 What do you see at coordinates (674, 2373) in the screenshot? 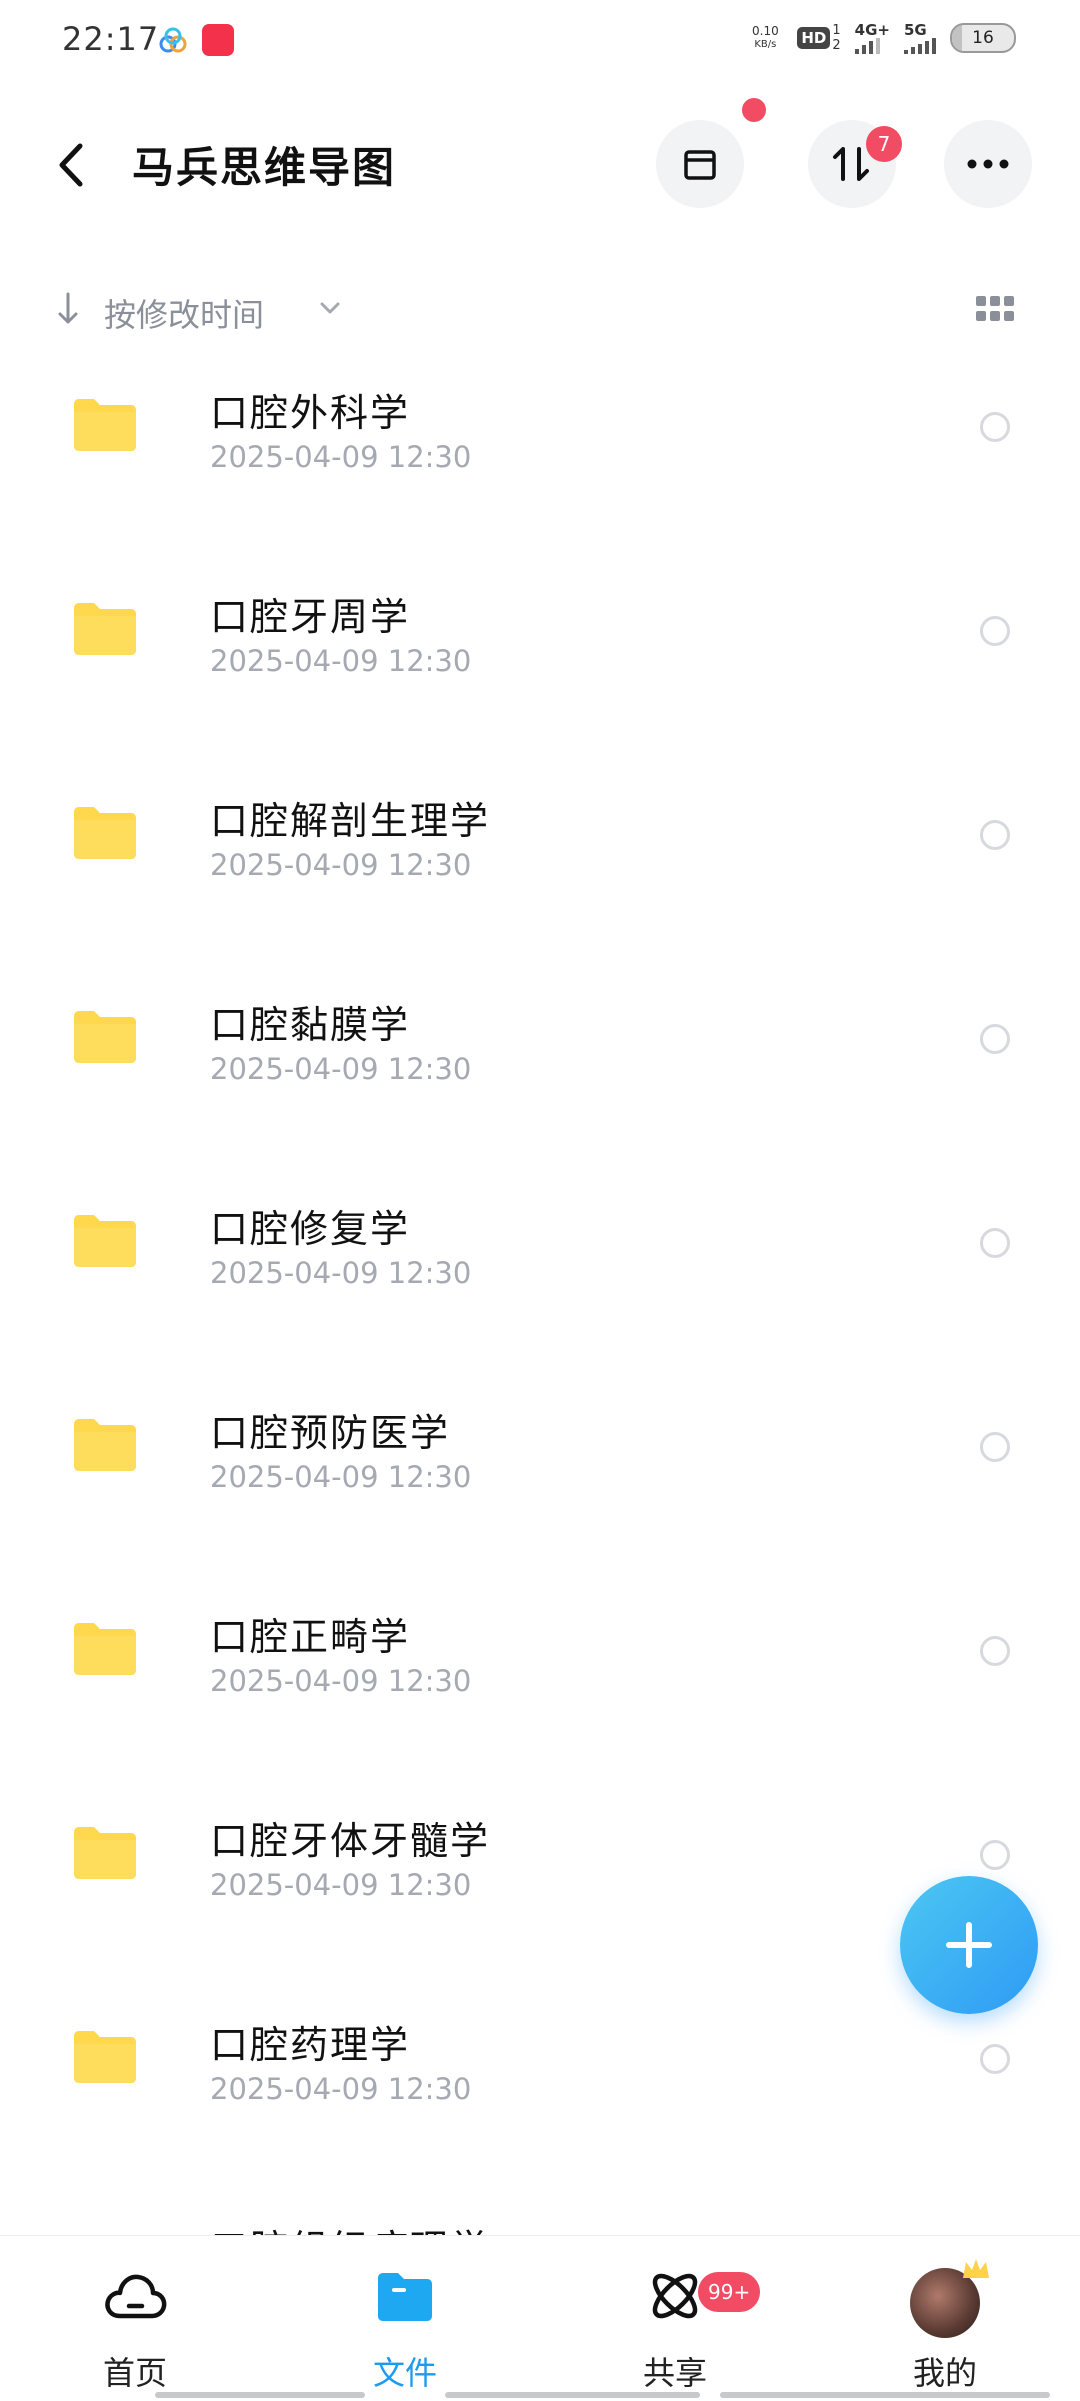
I see `nav-share-label: 共享` at bounding box center [674, 2373].